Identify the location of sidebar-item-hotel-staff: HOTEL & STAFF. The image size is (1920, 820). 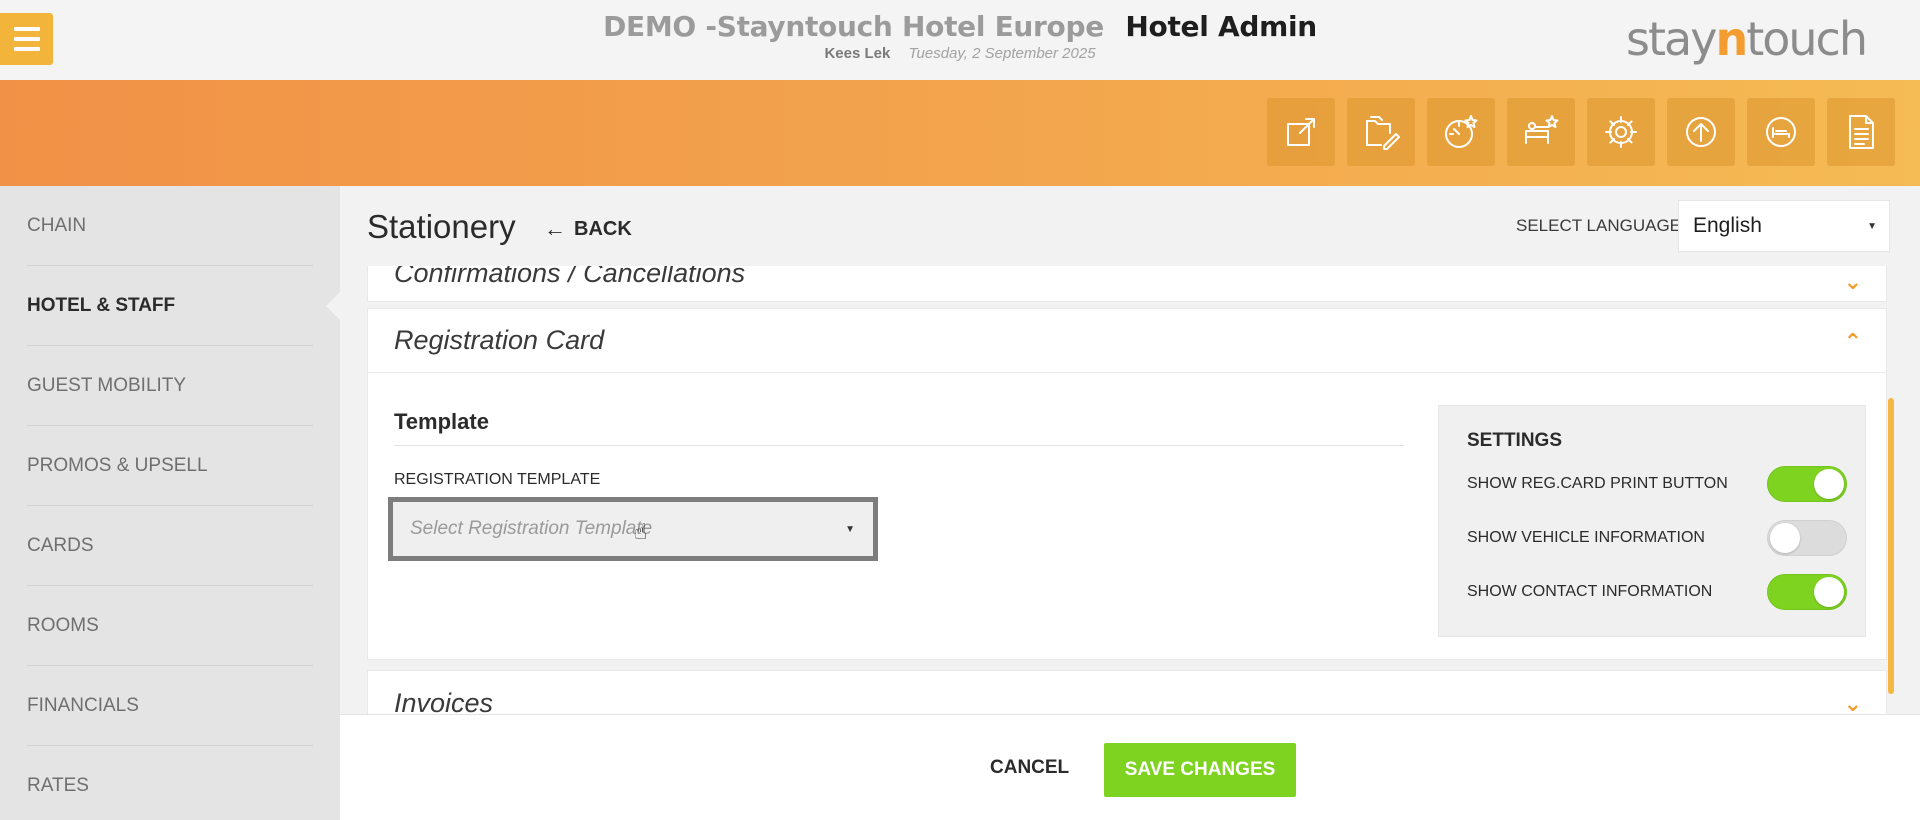
(170, 306).